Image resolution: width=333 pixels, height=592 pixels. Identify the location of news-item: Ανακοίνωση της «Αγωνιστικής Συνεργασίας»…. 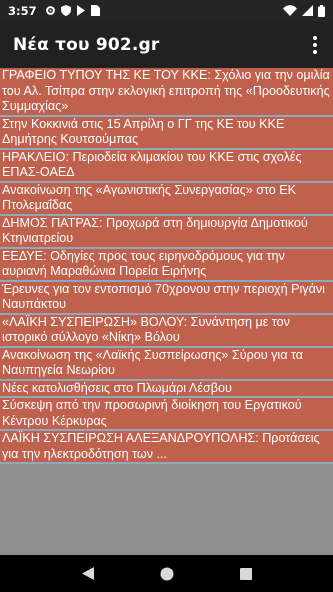
(166, 199).